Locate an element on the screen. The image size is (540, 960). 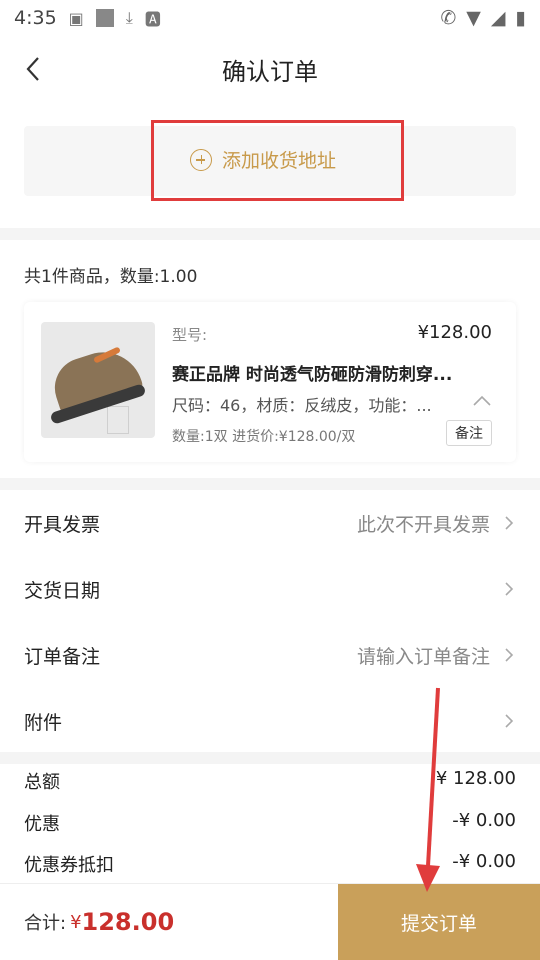
font-icon: 🅰 is located at coordinates (152, 19).